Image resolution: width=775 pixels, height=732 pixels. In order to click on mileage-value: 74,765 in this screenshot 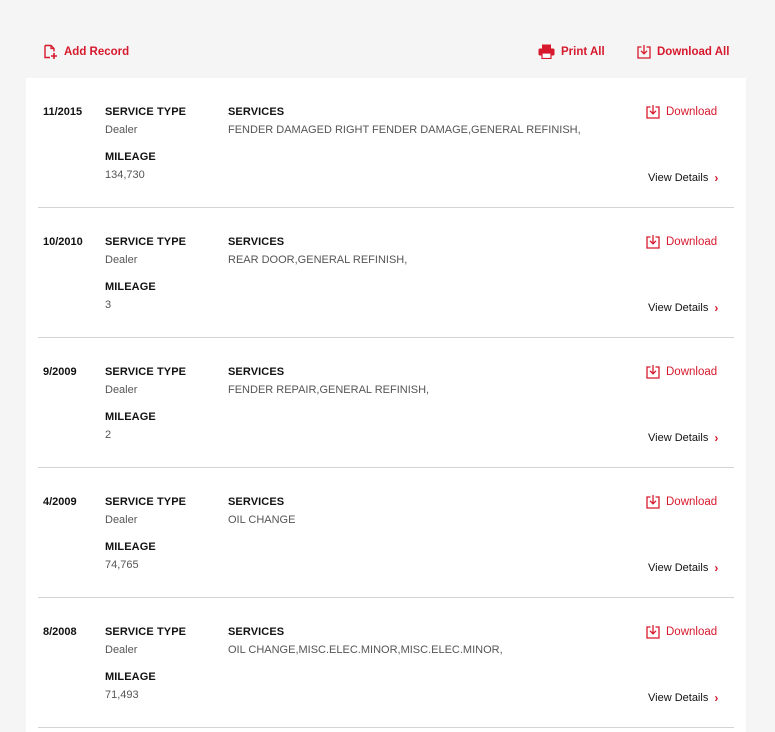, I will do `click(122, 565)`.